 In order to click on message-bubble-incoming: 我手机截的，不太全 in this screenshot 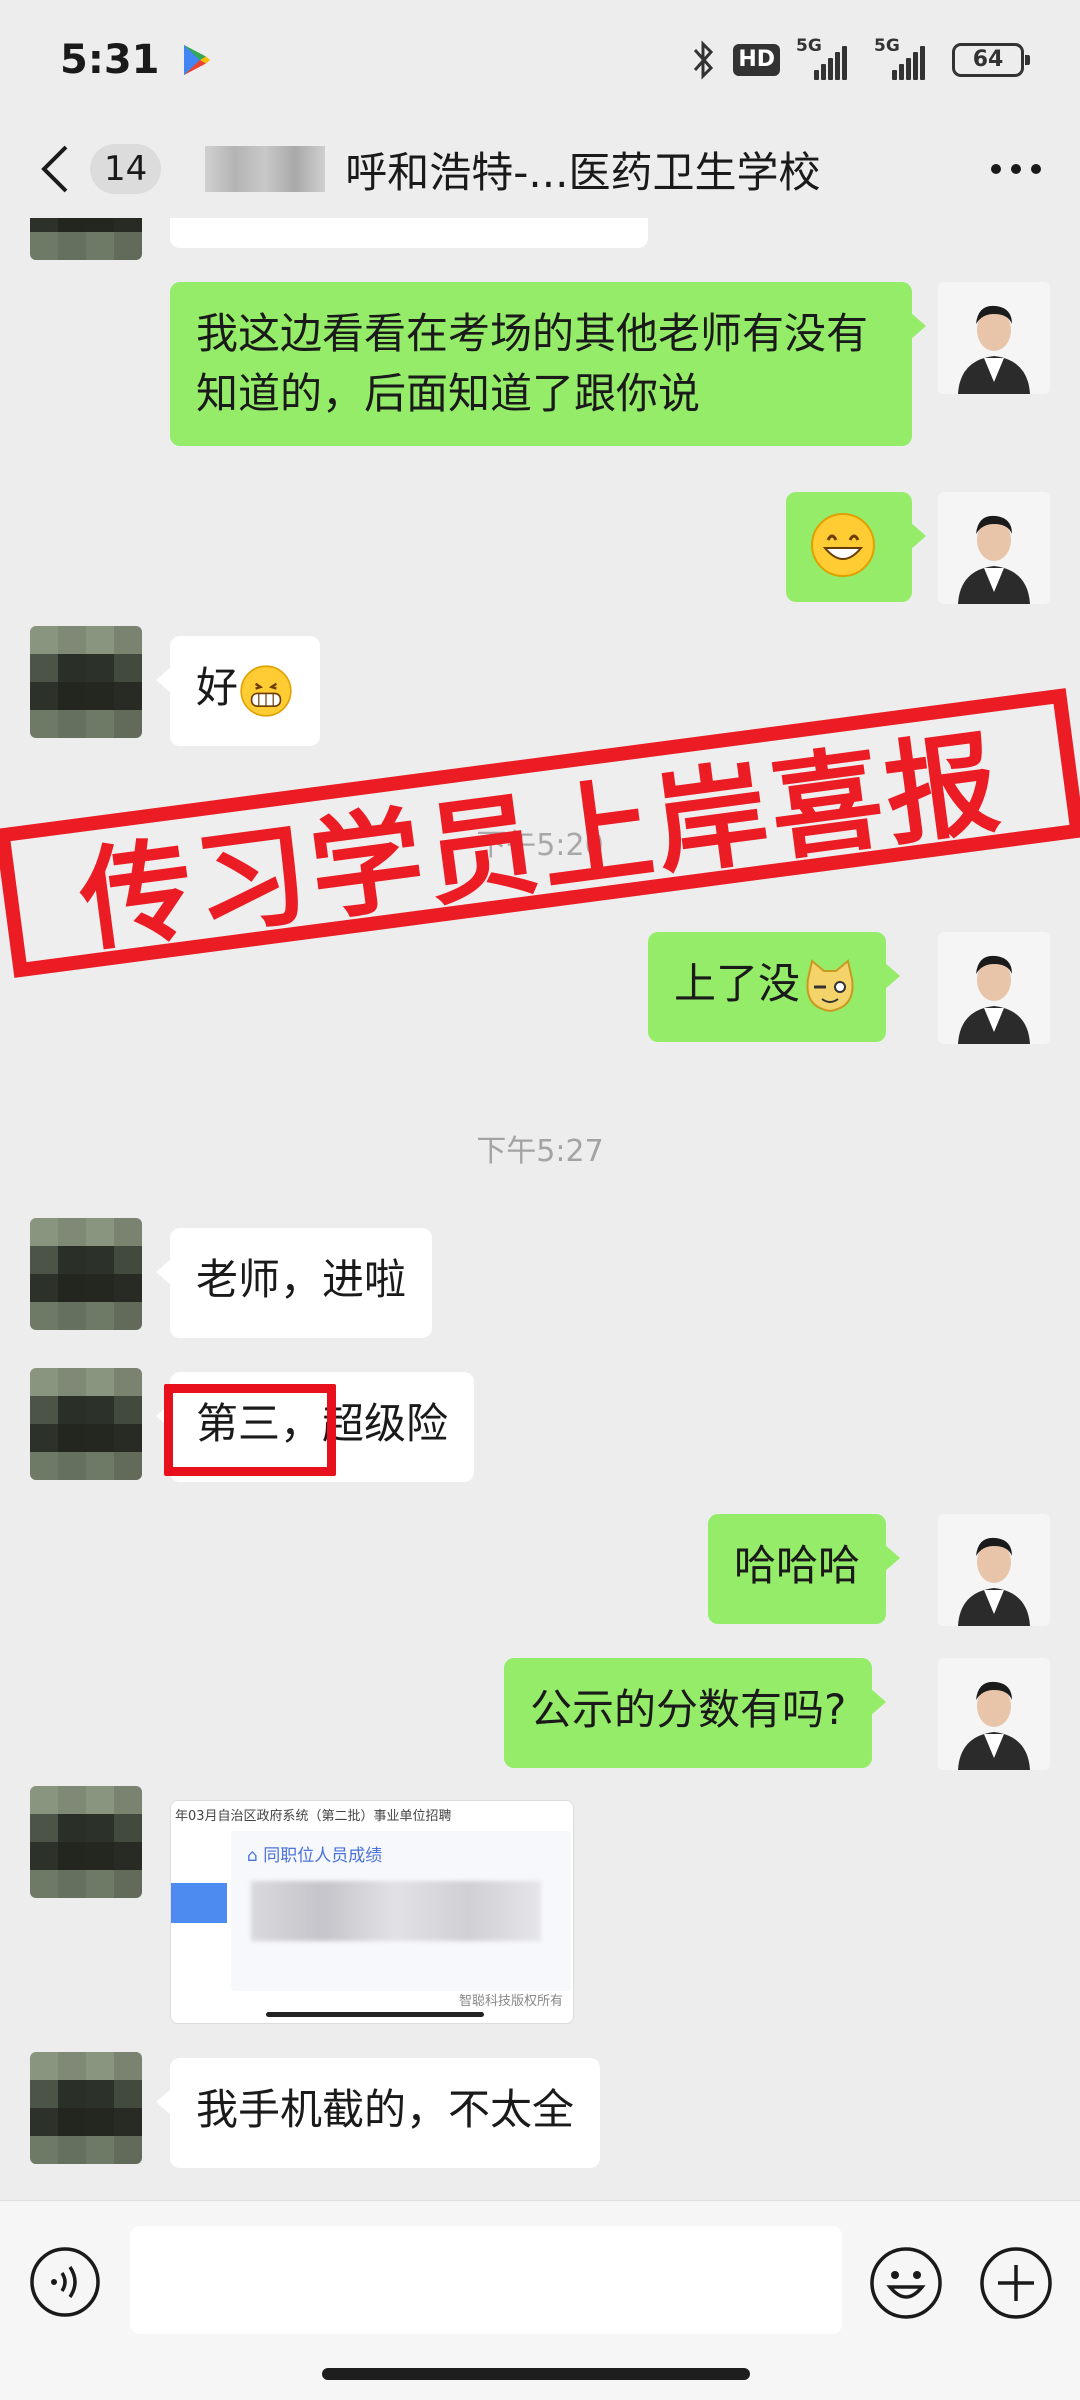, I will do `click(378, 2113)`.